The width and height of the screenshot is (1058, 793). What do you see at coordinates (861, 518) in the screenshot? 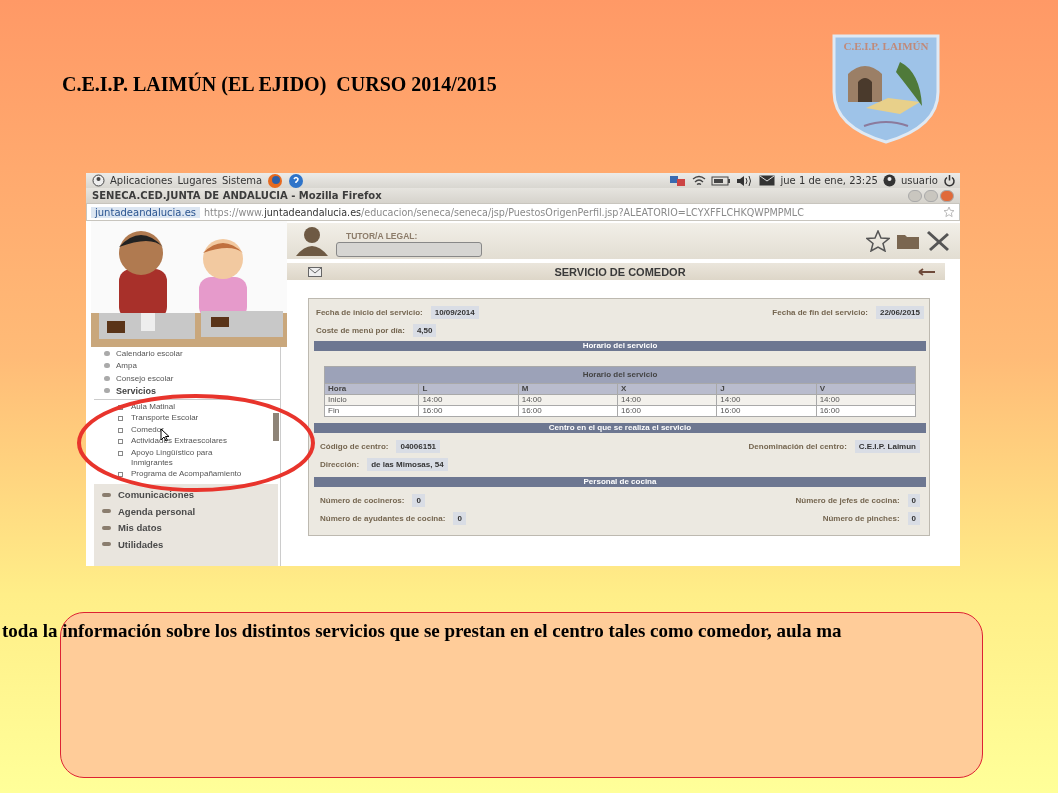
I see `field-label: Número de pinches:` at bounding box center [861, 518].